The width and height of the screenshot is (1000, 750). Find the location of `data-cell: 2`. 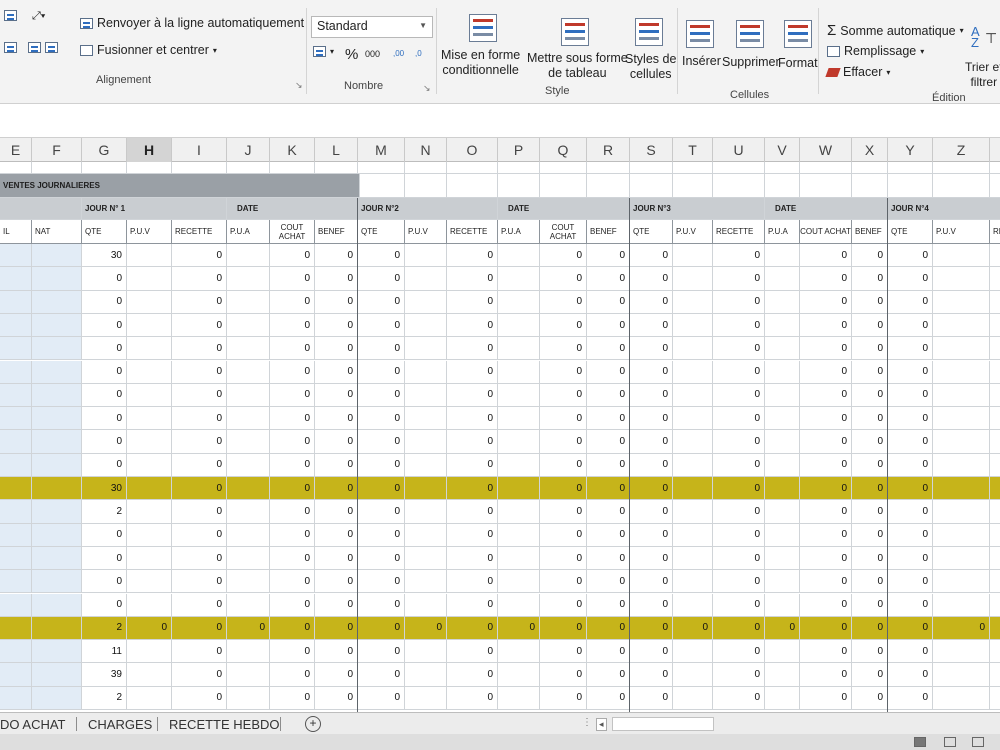

data-cell: 2 is located at coordinates (104, 628).